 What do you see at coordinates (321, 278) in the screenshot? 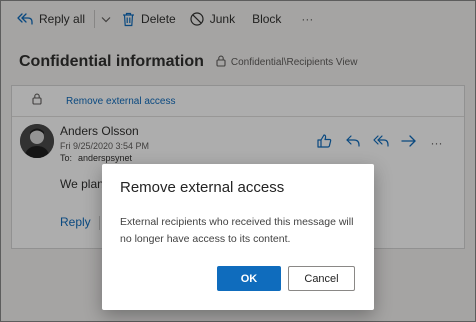
I see `cancel-button: Cancel` at bounding box center [321, 278].